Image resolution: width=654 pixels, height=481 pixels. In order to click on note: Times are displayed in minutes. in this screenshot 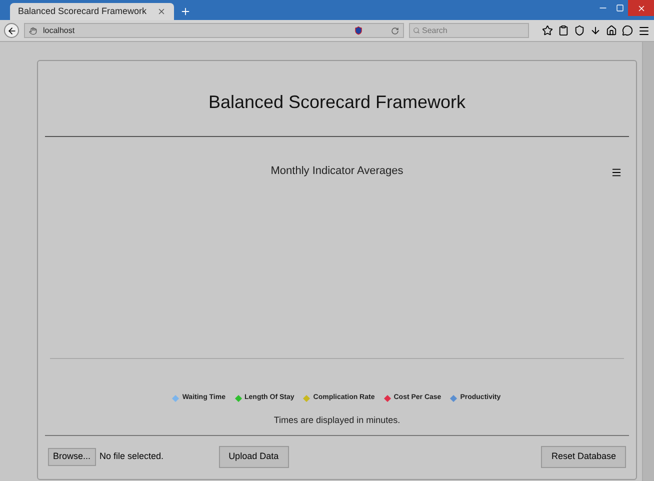, I will do `click(337, 420)`.